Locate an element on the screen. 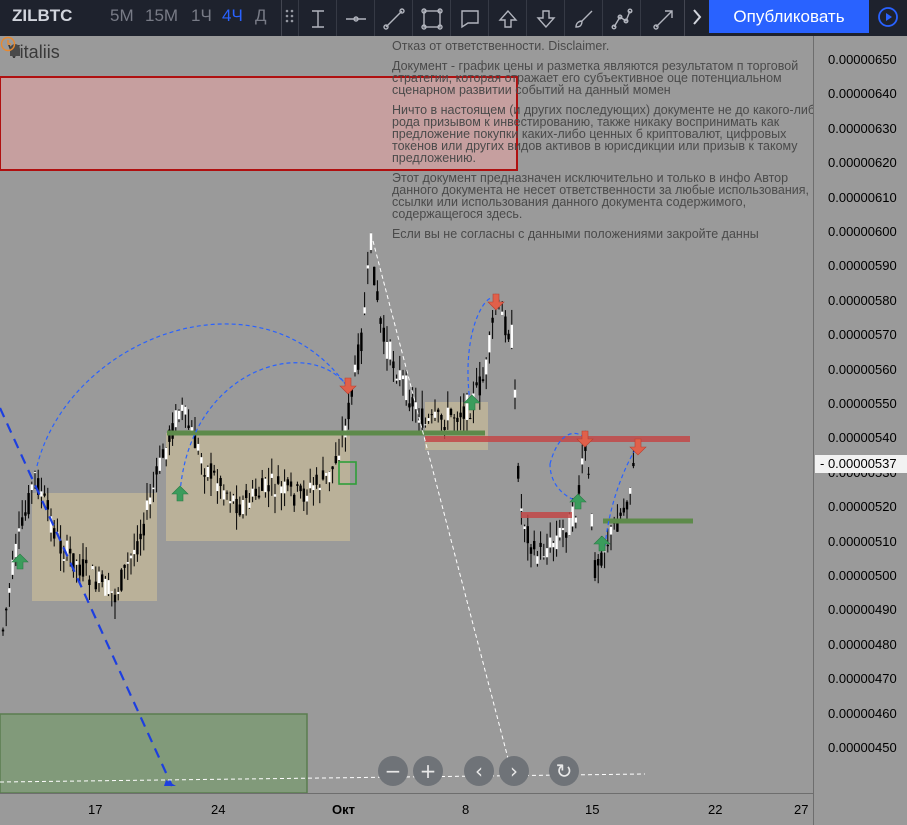 This screenshot has width=907, height=825. scroll-left-button: ‹ is located at coordinates (479, 771).